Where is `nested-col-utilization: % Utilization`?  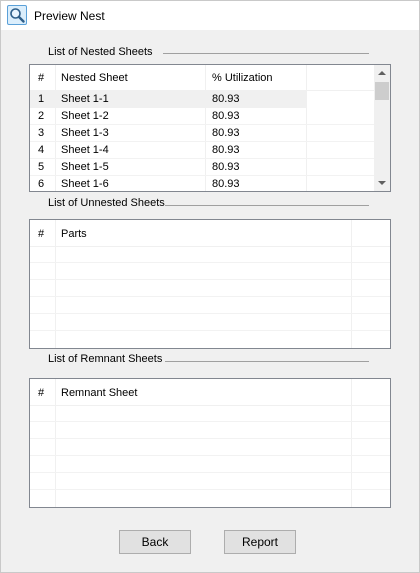
nested-col-utilization: % Utilization is located at coordinates (242, 78).